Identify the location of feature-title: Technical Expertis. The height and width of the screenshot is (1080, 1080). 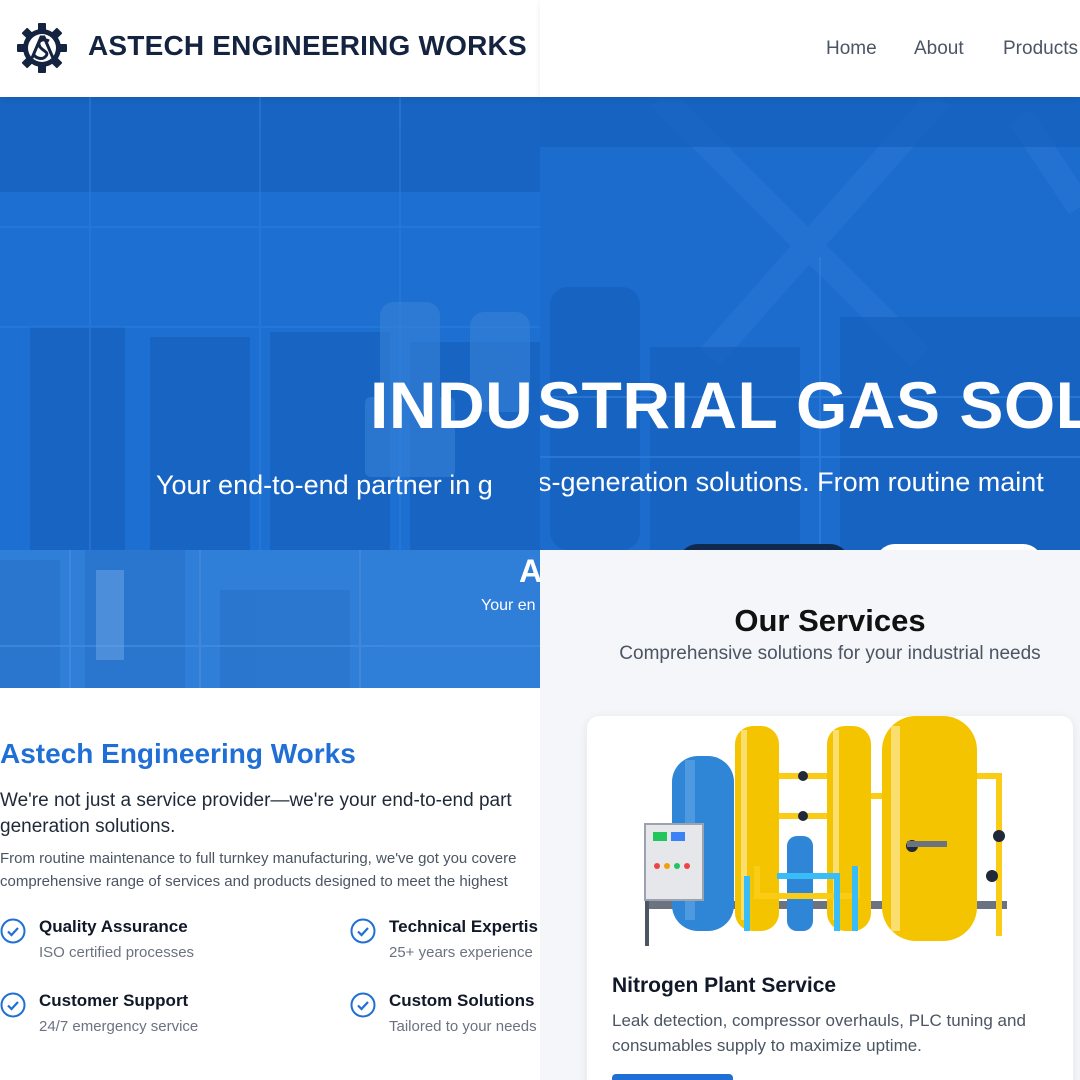
(463, 926).